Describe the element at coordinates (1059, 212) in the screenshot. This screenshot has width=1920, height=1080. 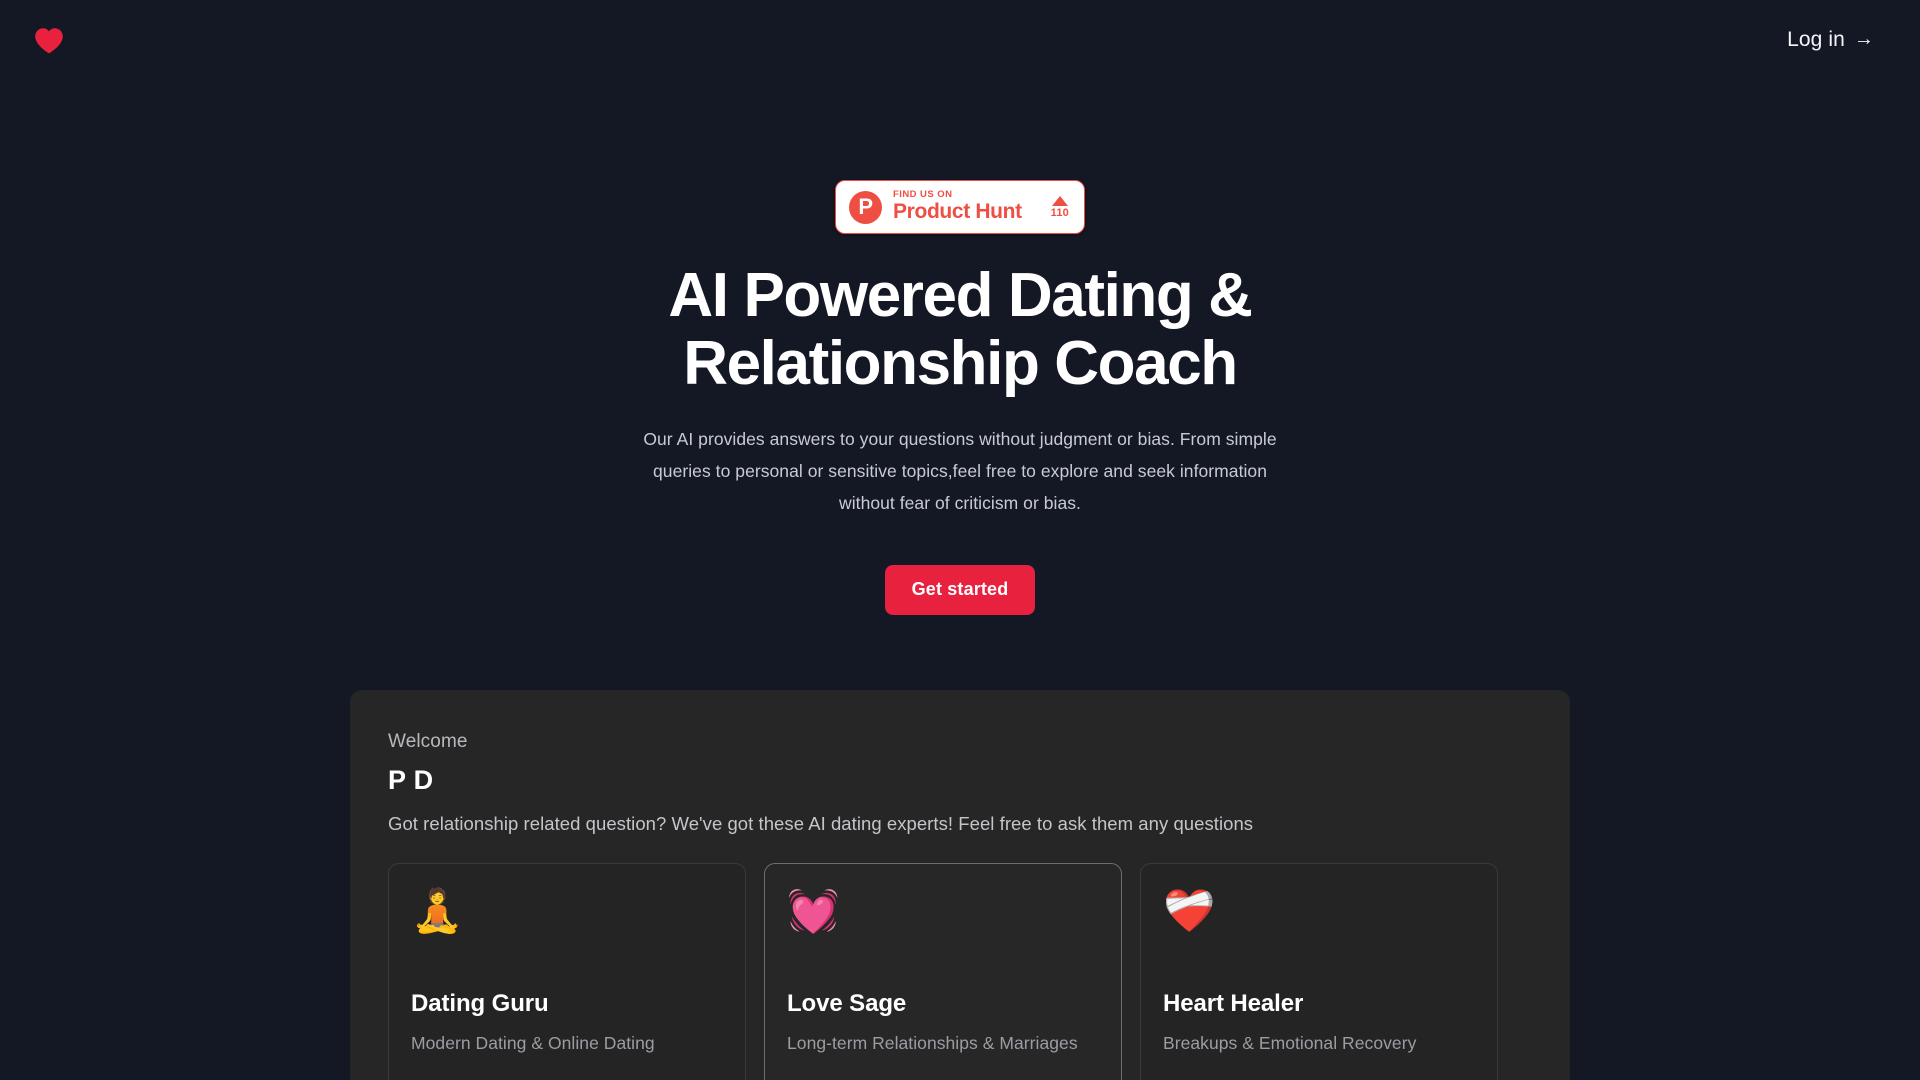
I see `upvote-count: 110` at that location.